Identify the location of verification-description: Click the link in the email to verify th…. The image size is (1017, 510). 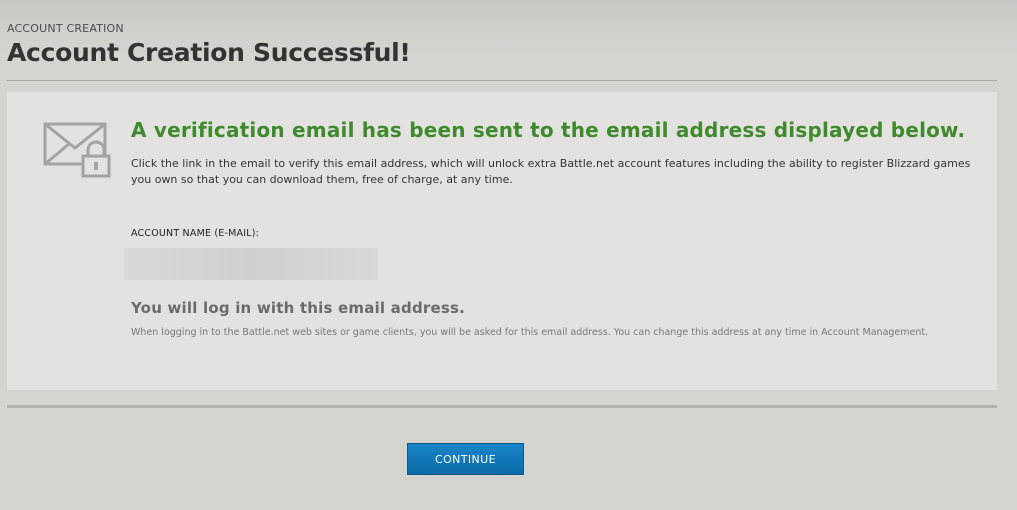
(551, 171).